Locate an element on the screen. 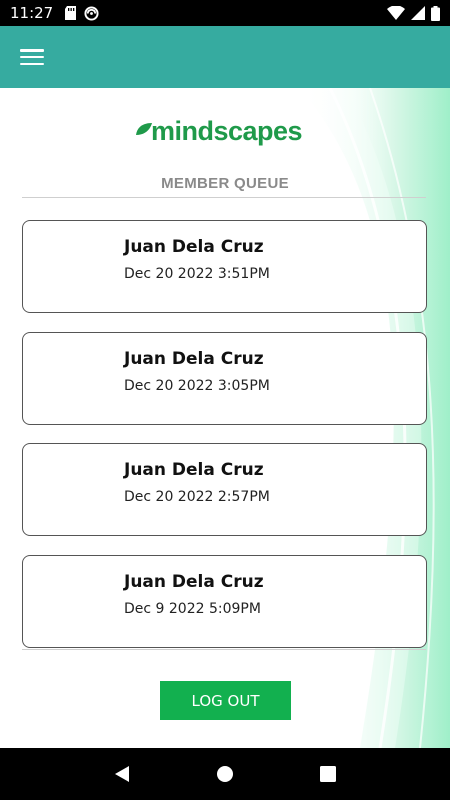 This screenshot has width=450, height=800. status-time: 11:27 is located at coordinates (32, 13).